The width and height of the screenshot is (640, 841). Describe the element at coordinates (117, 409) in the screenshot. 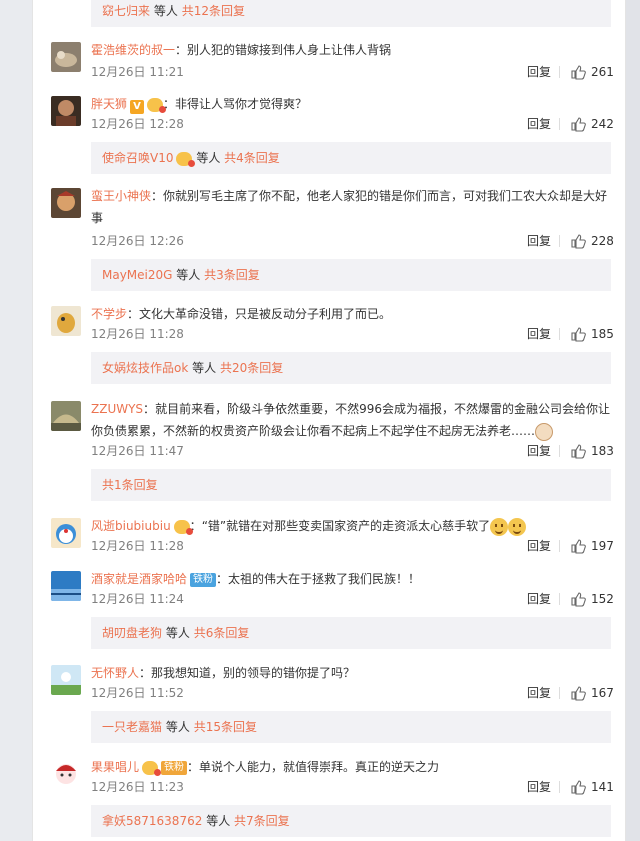

I see `comment-user: ZZUWYS` at that location.